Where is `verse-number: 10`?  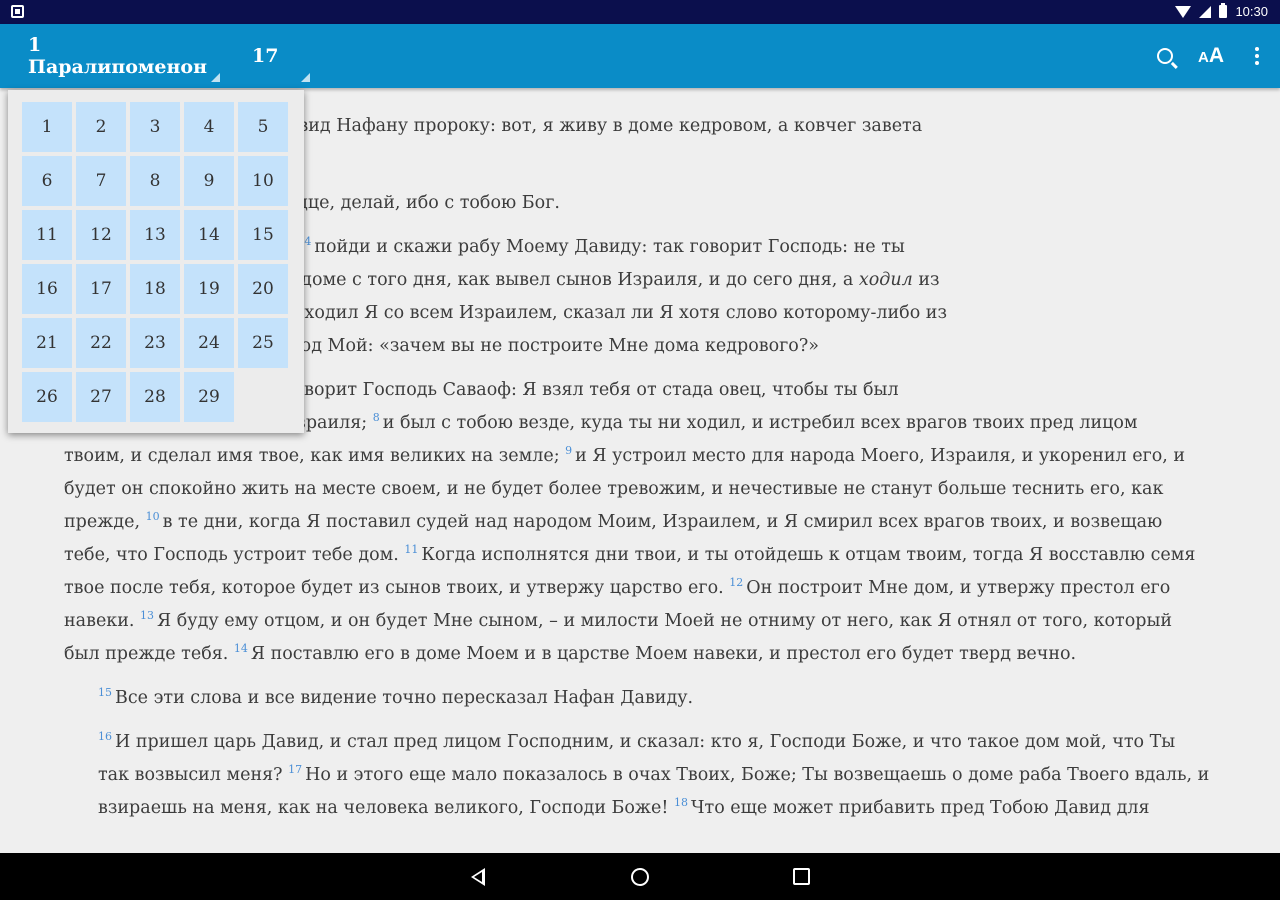
verse-number: 10 is located at coordinates (152, 517).